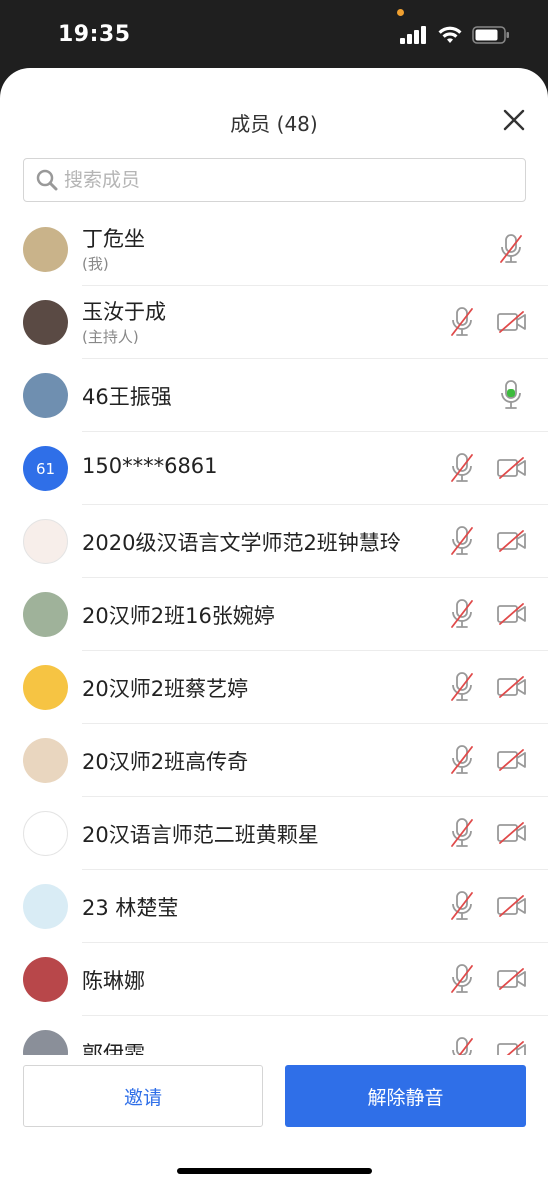 The height and width of the screenshot is (1186, 548). Describe the element at coordinates (511, 395) in the screenshot. I see `mic-active-icon` at that location.